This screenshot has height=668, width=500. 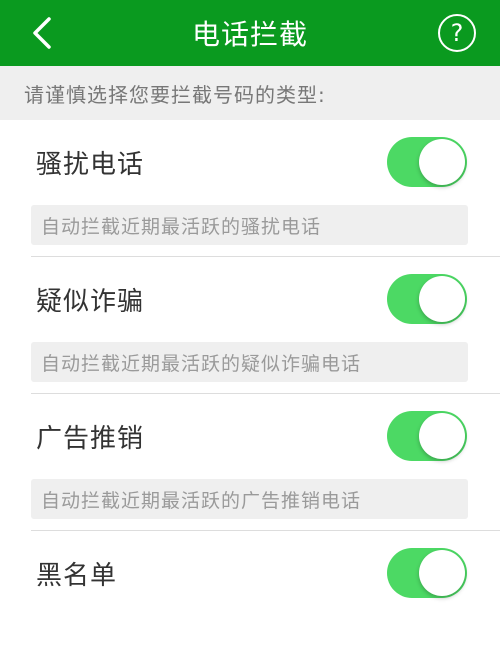 What do you see at coordinates (250, 93) in the screenshot?
I see `hint-text: 请谨慎选择您要拦截号码的类型:` at bounding box center [250, 93].